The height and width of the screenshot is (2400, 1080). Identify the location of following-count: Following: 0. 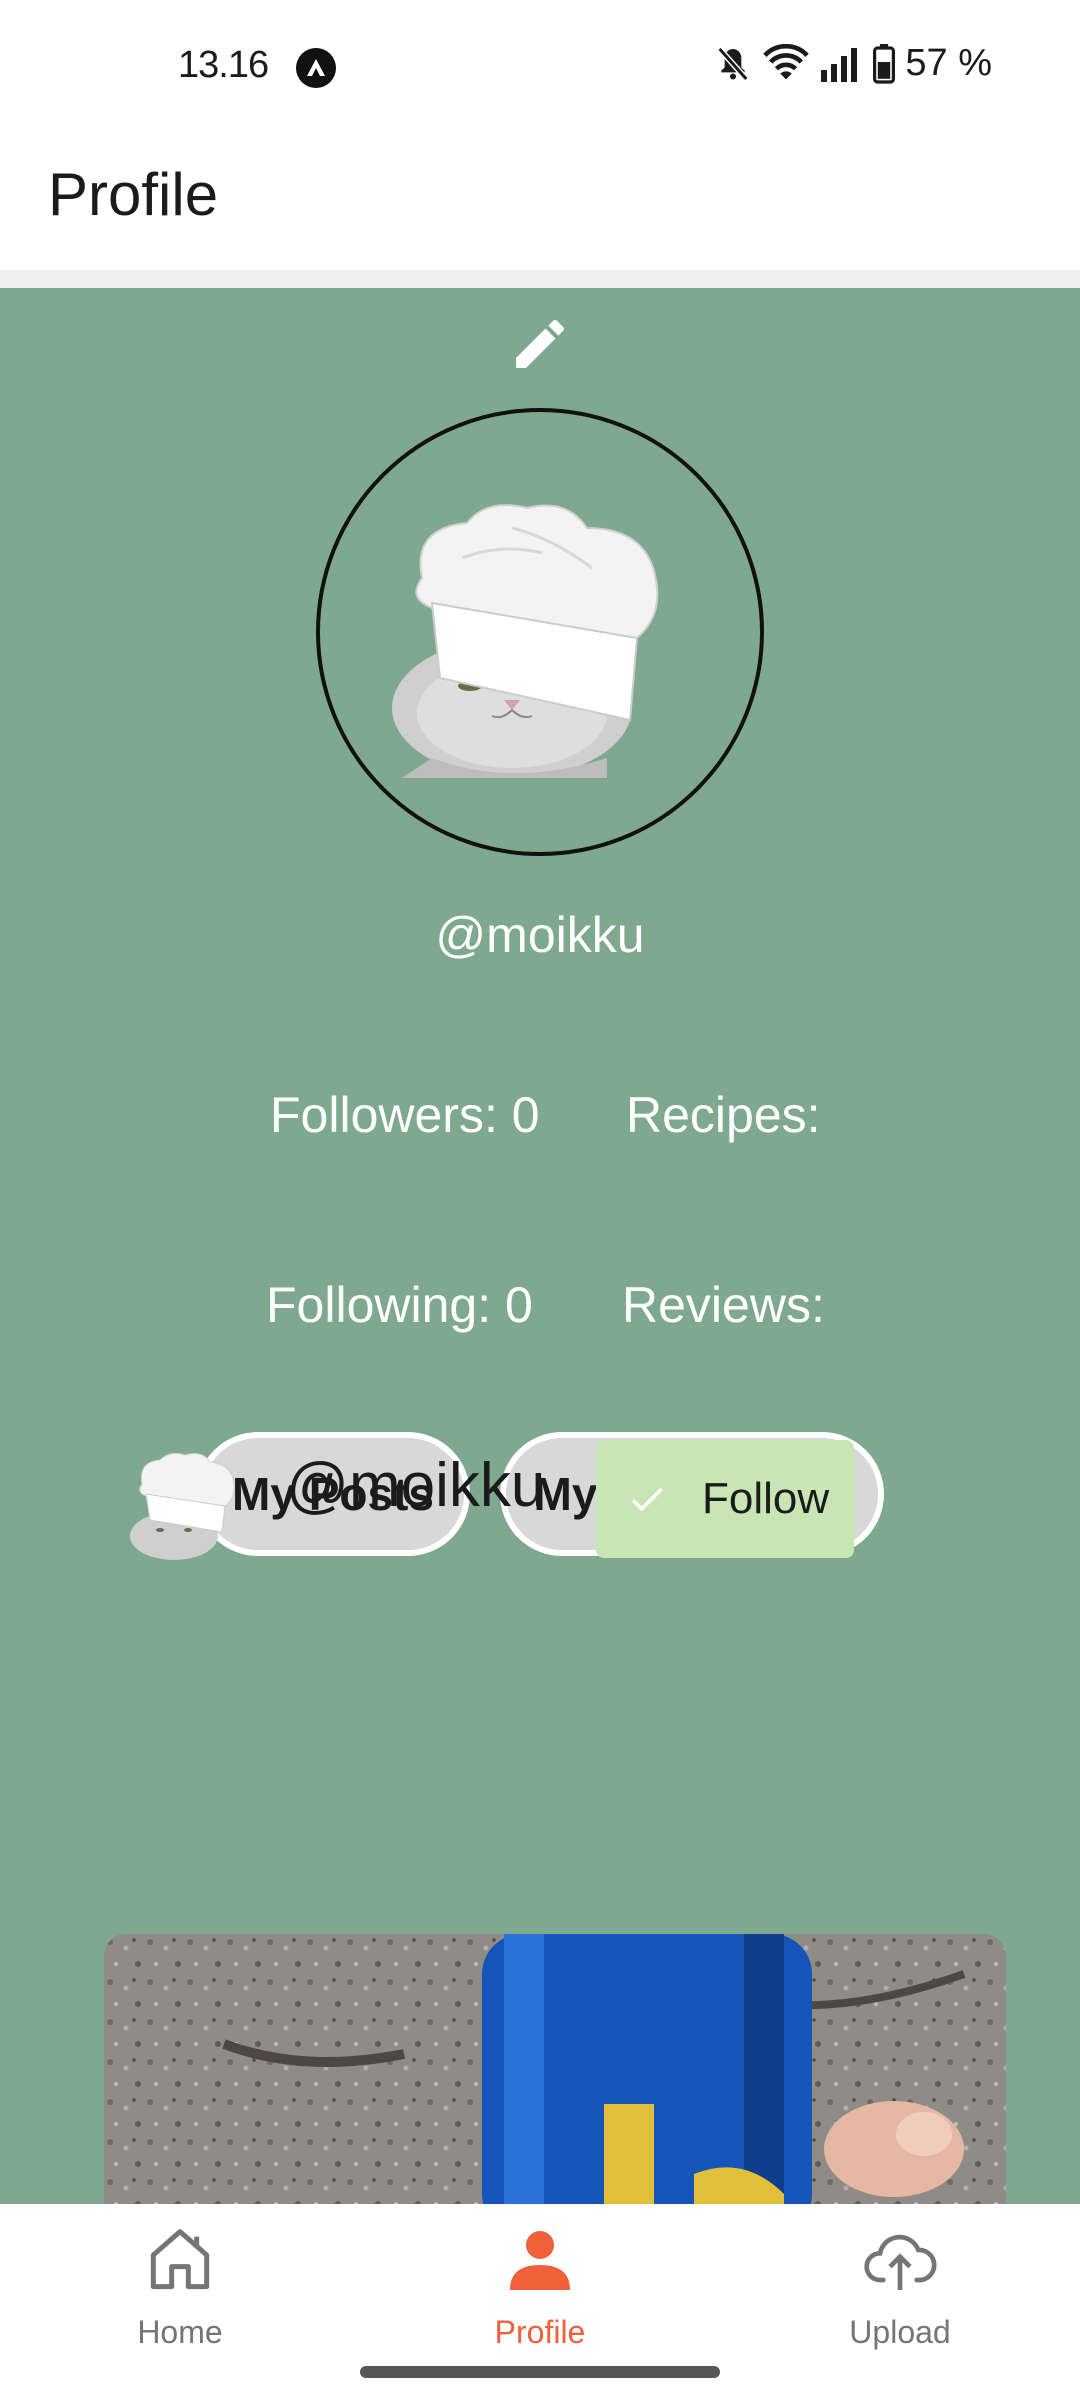
(399, 1305).